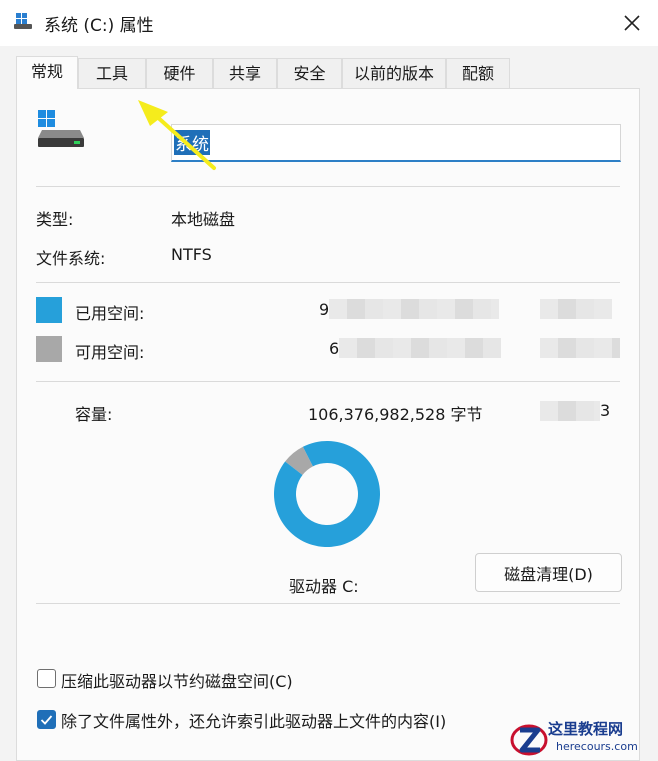 Image resolution: width=658 pixels, height=761 pixels. What do you see at coordinates (110, 352) in the screenshot?
I see `free-space-label: 可用空间:` at bounding box center [110, 352].